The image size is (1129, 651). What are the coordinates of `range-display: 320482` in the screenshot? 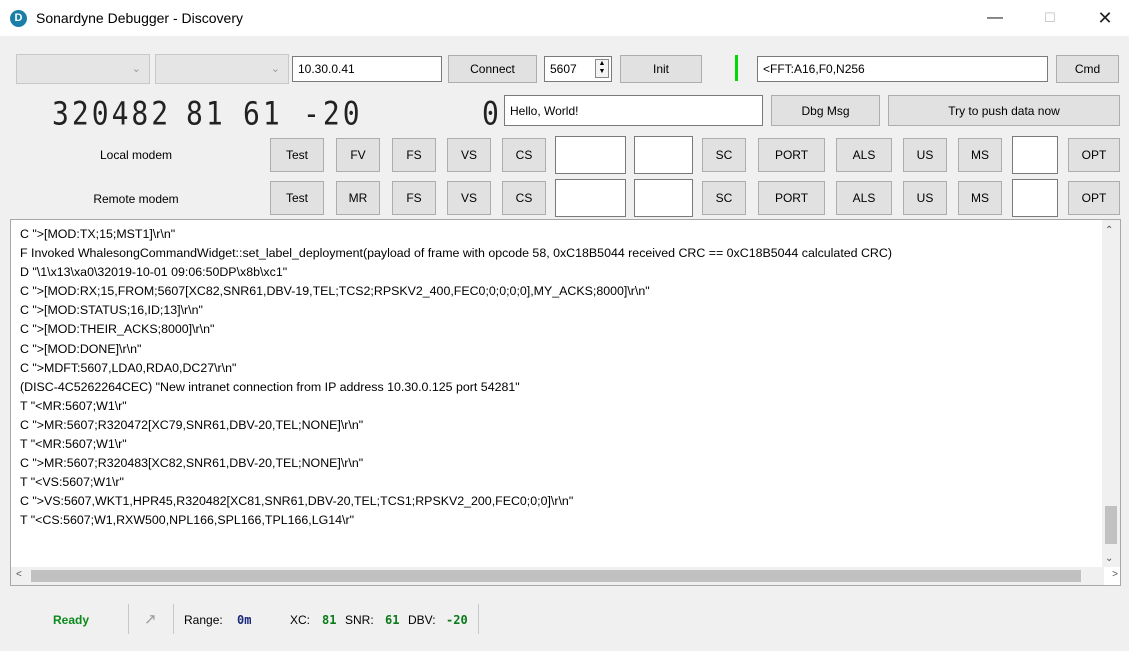 It's located at (112, 113).